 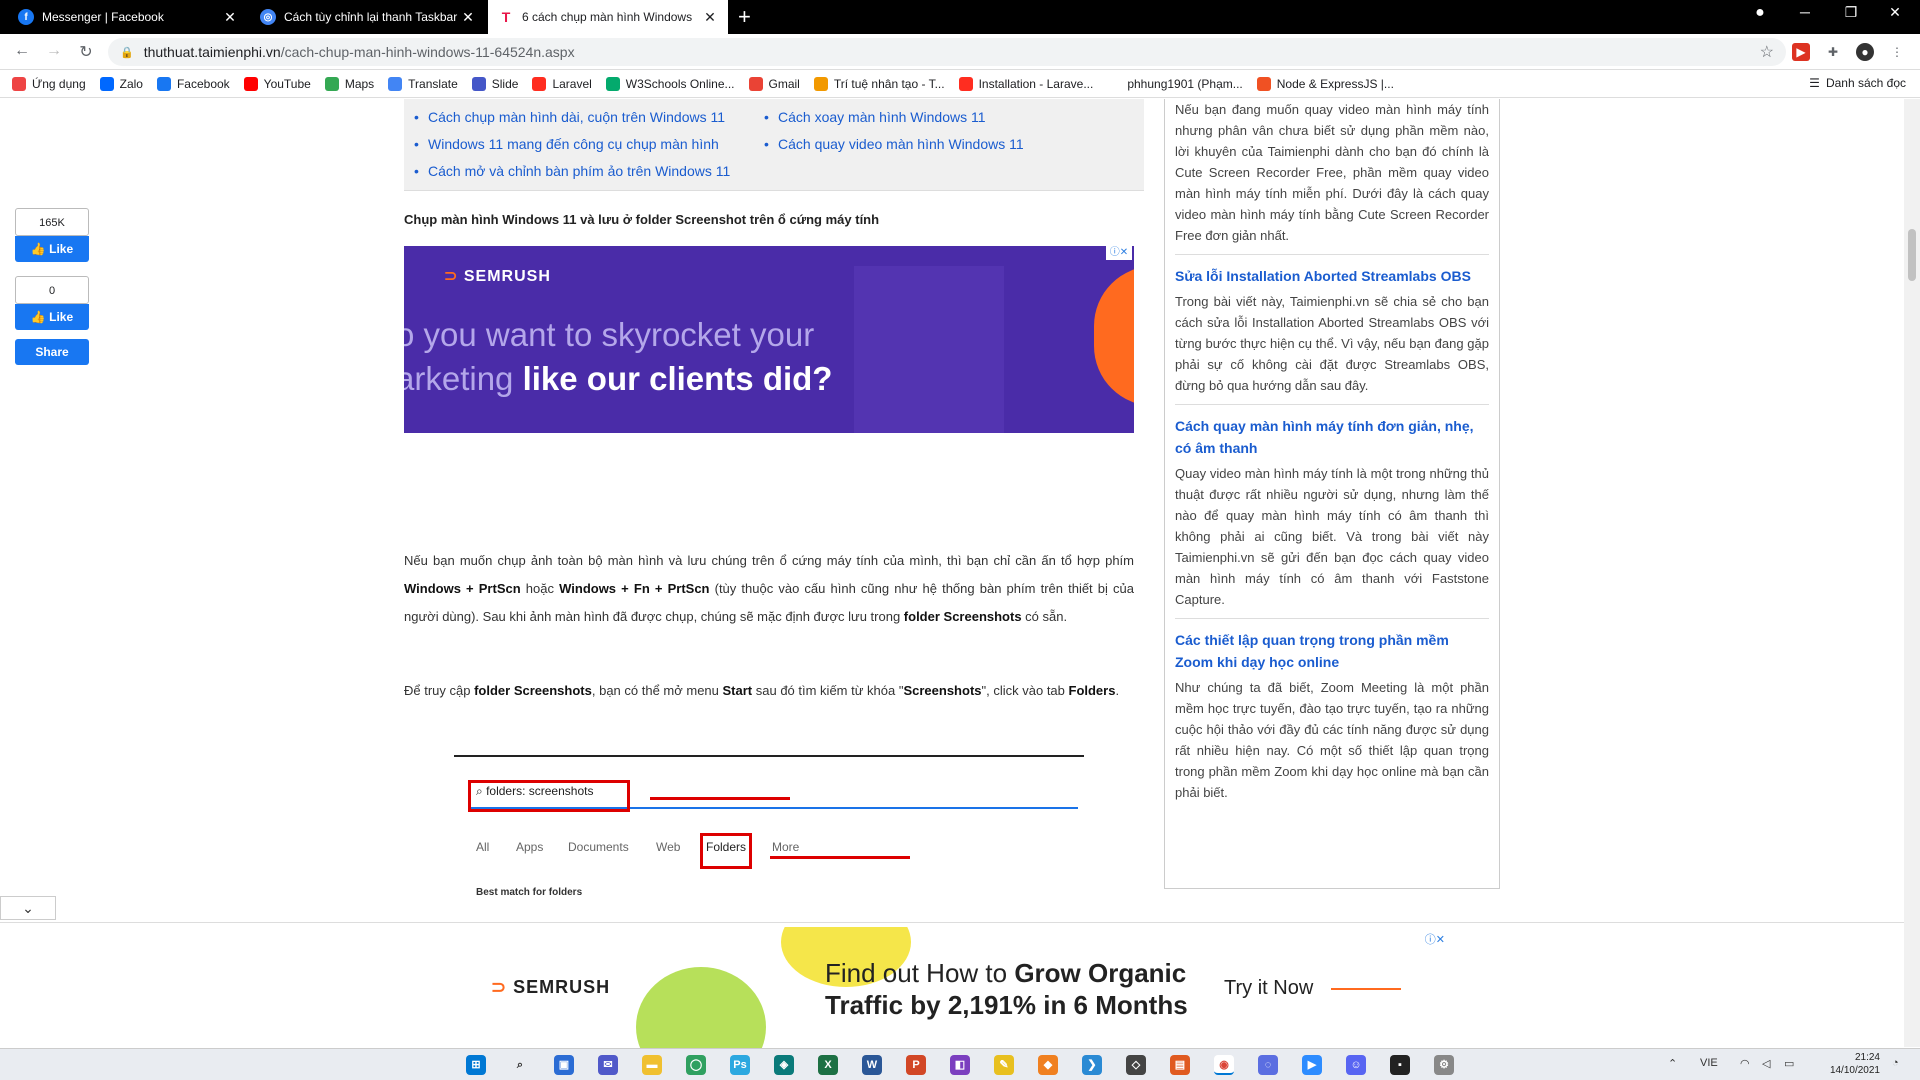 What do you see at coordinates (652, 1065) in the screenshot?
I see `file-explorer-icon: ▬` at bounding box center [652, 1065].